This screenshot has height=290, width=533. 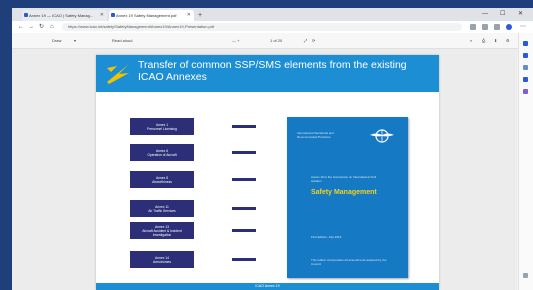 I want to click on close-window-icon: ✕, so click(x=520, y=14).